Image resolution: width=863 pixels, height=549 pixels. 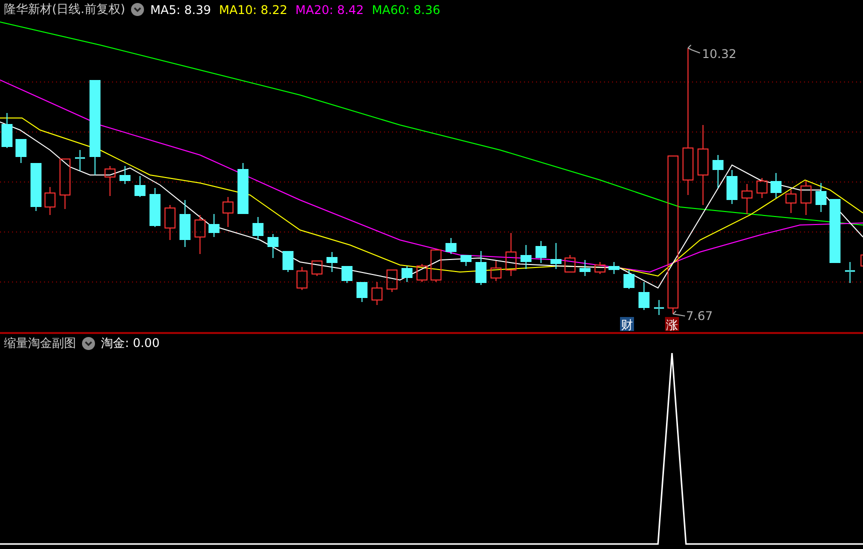 What do you see at coordinates (65, 9) in the screenshot?
I see `panel-title: 隆华新材(日线.前复权)` at bounding box center [65, 9].